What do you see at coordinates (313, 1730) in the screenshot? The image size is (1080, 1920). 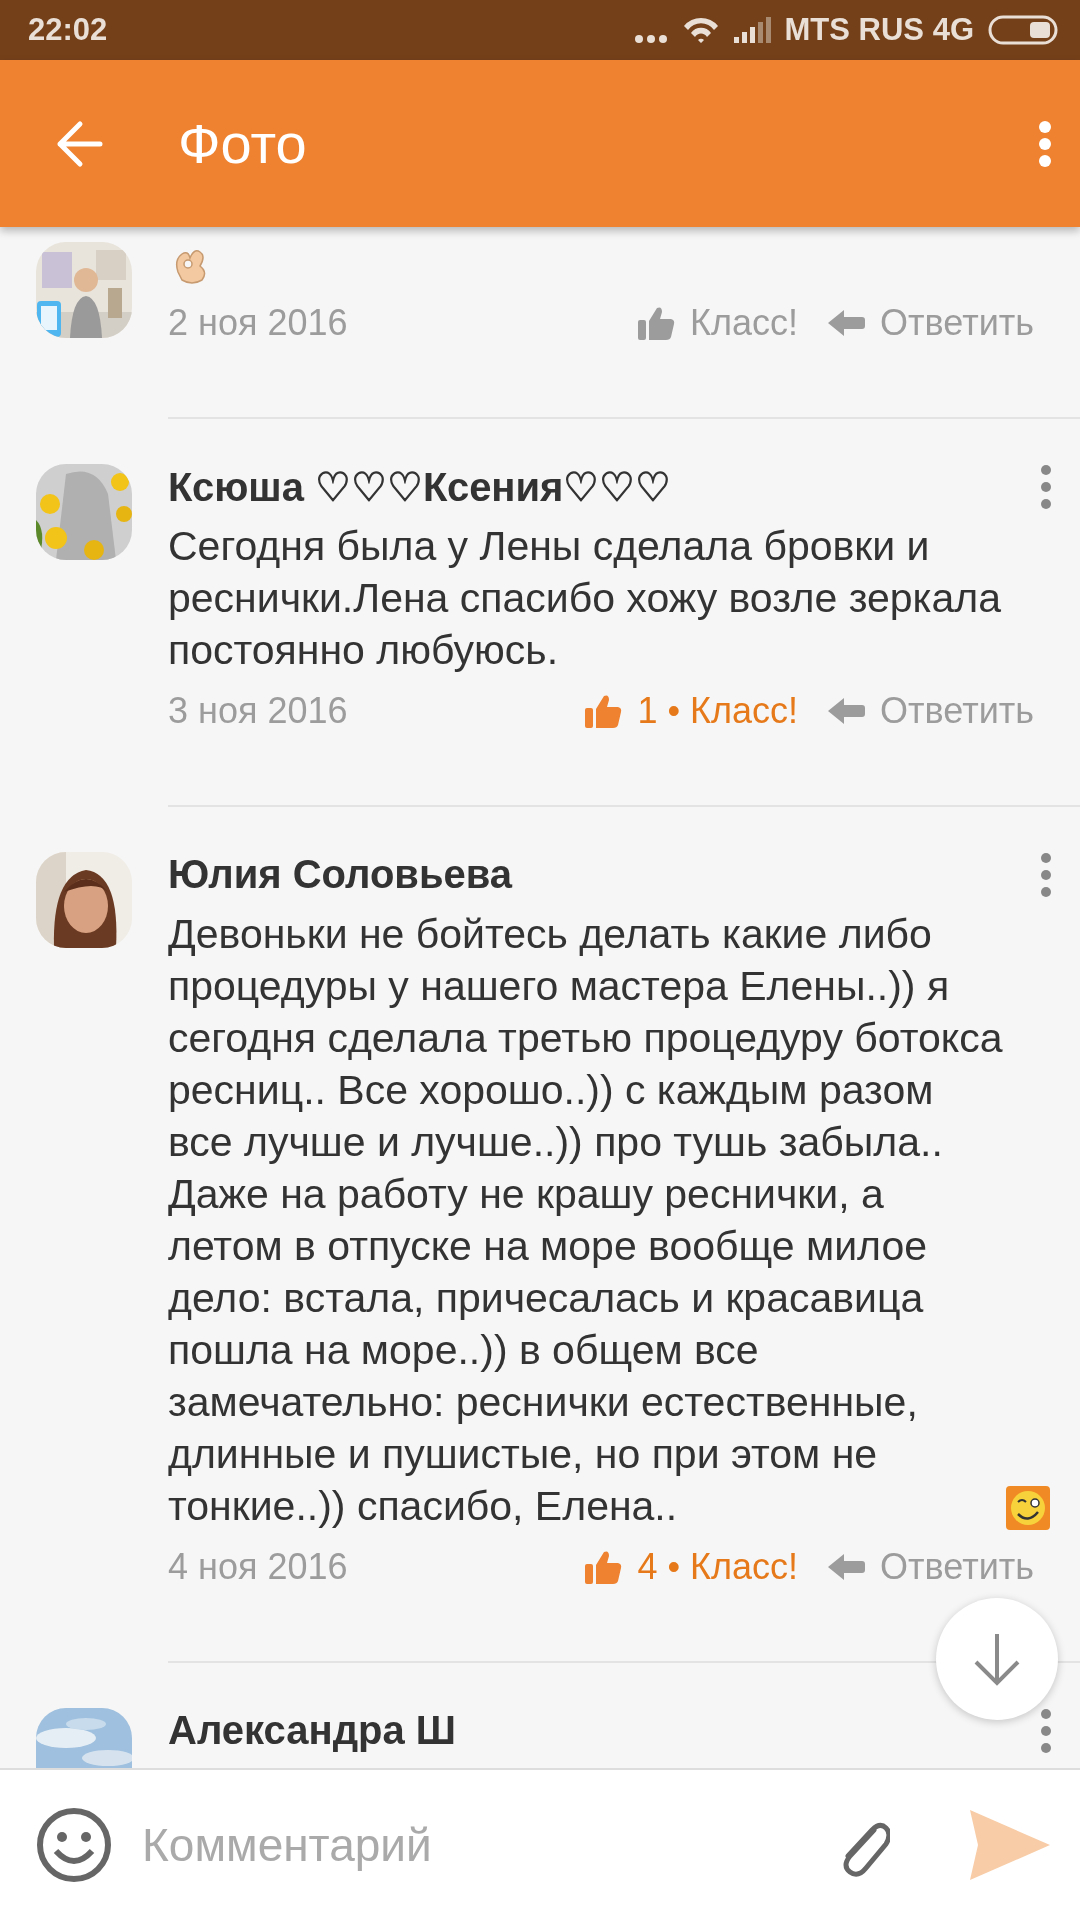 I see `author-name: Александра Ш` at bounding box center [313, 1730].